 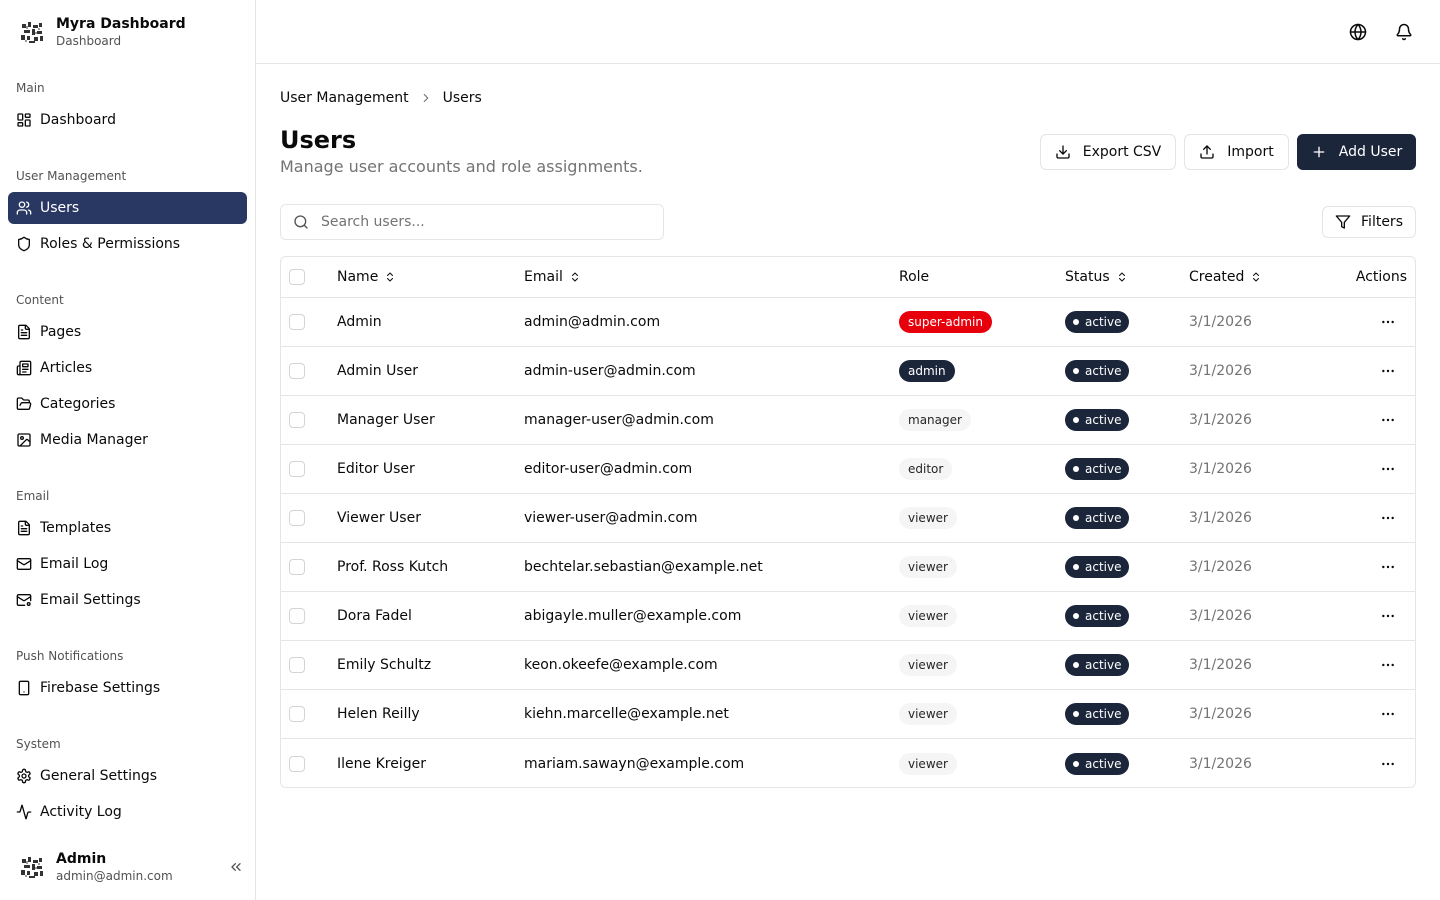 I want to click on image-icon, so click(x=24, y=440).